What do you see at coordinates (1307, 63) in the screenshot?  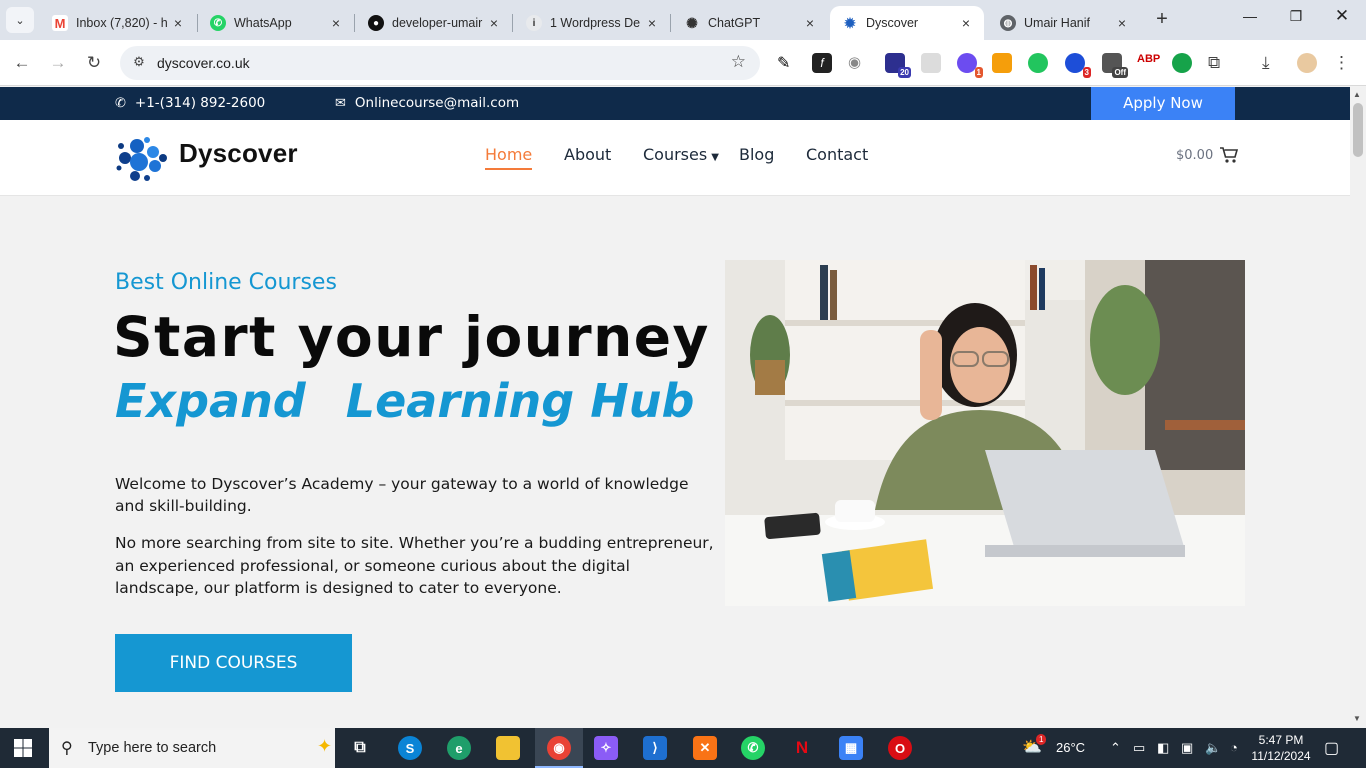 I see `profile-avatar` at bounding box center [1307, 63].